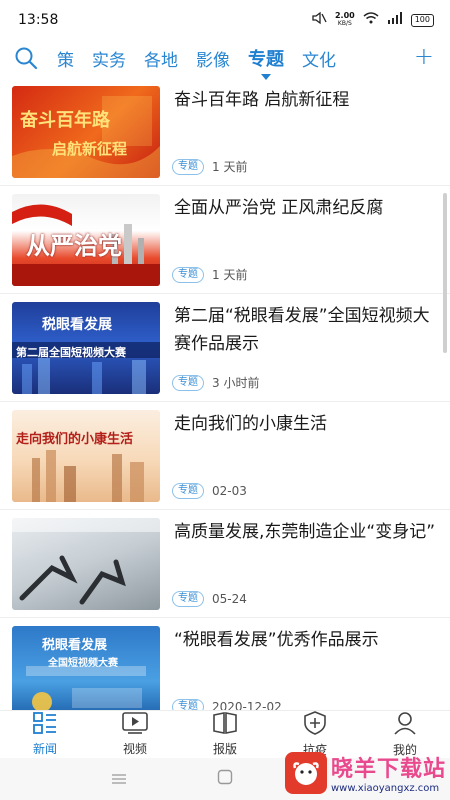 Image resolution: width=450 pixels, height=800 pixels. What do you see at coordinates (83, 663) in the screenshot?
I see `thumb-caption: 全国短视频大赛` at bounding box center [83, 663].